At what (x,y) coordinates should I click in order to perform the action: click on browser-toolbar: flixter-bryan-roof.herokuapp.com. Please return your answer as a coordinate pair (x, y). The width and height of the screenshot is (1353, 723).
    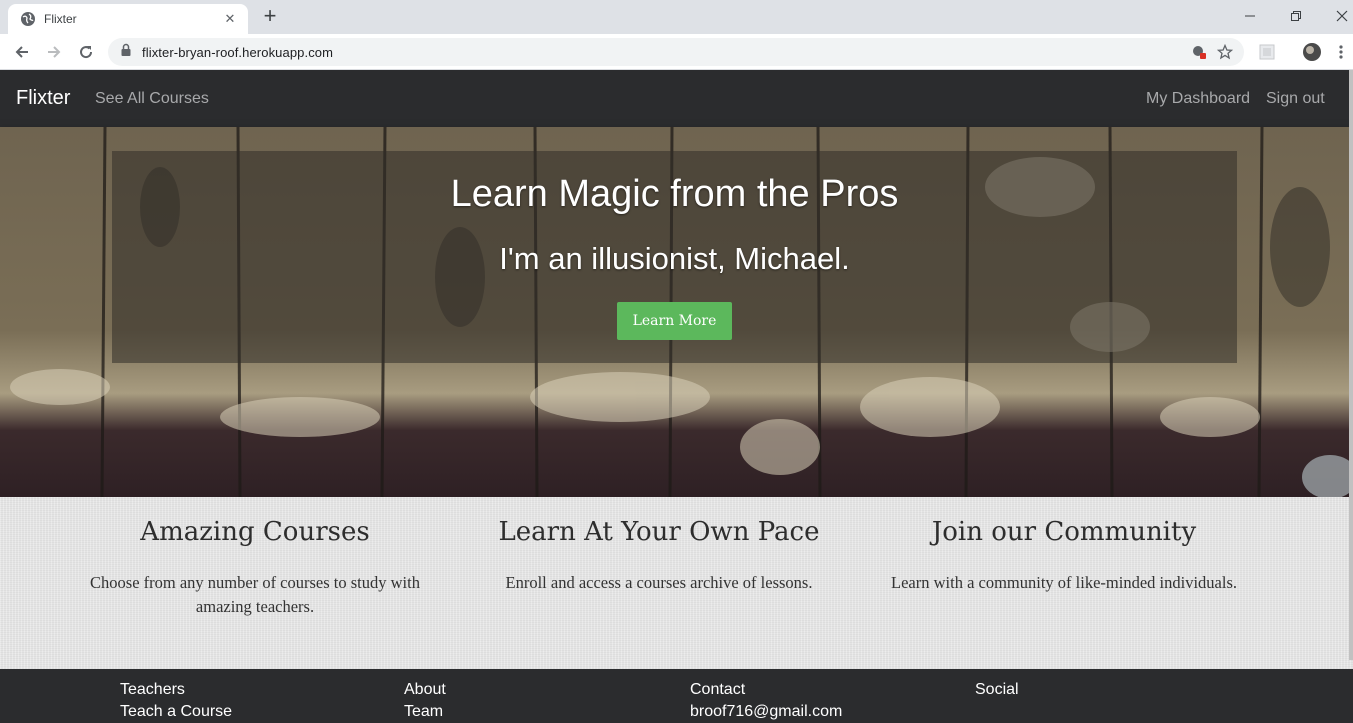
    Looking at the image, I should click on (676, 52).